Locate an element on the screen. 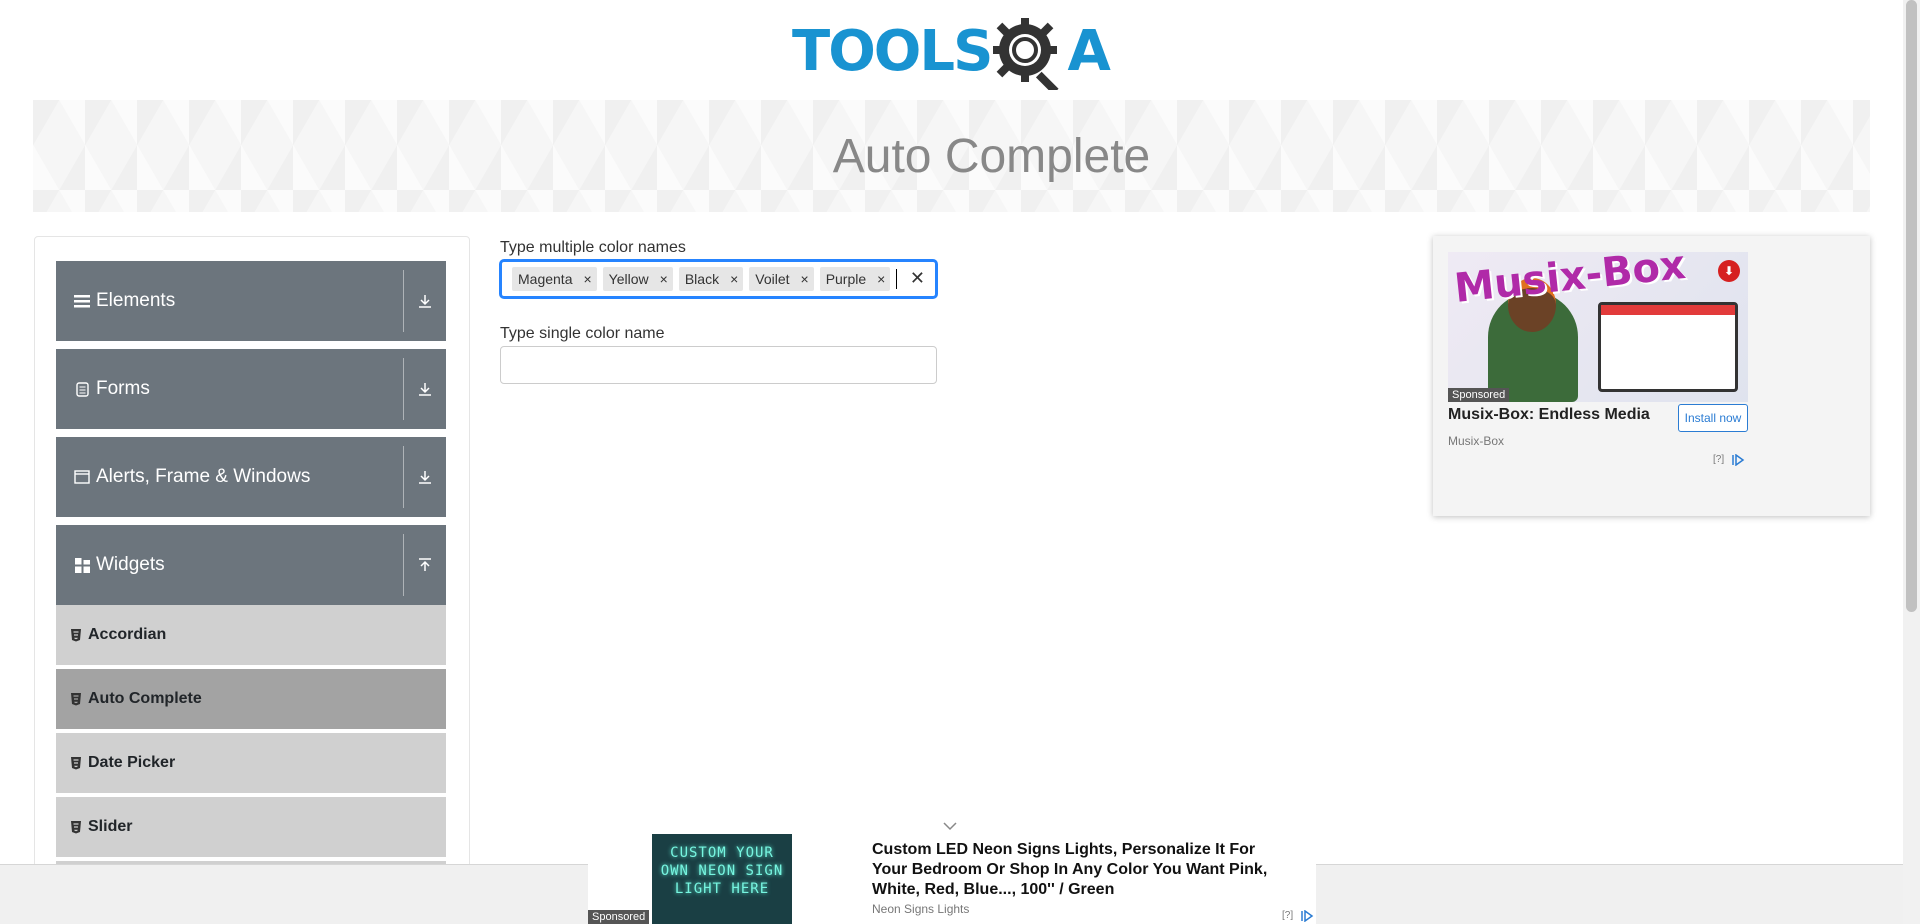 The height and width of the screenshot is (924, 1920). color-chip: Voilet × is located at coordinates (781, 279).